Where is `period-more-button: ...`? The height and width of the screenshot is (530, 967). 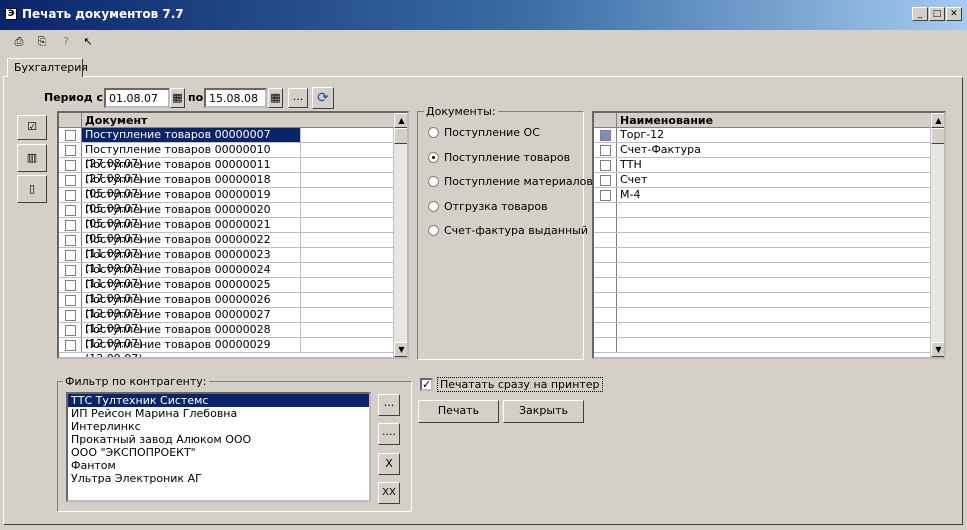
period-more-button: ... is located at coordinates (298, 98).